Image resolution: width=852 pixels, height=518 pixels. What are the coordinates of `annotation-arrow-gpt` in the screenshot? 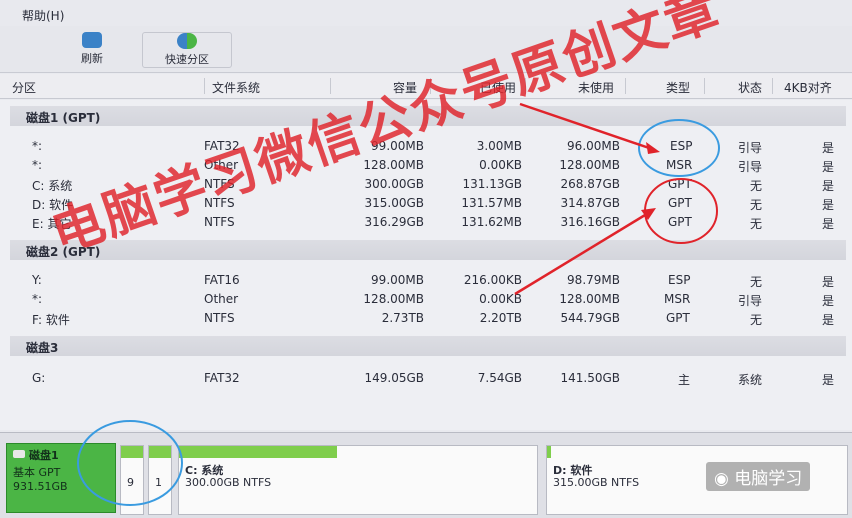 It's located at (582, 253).